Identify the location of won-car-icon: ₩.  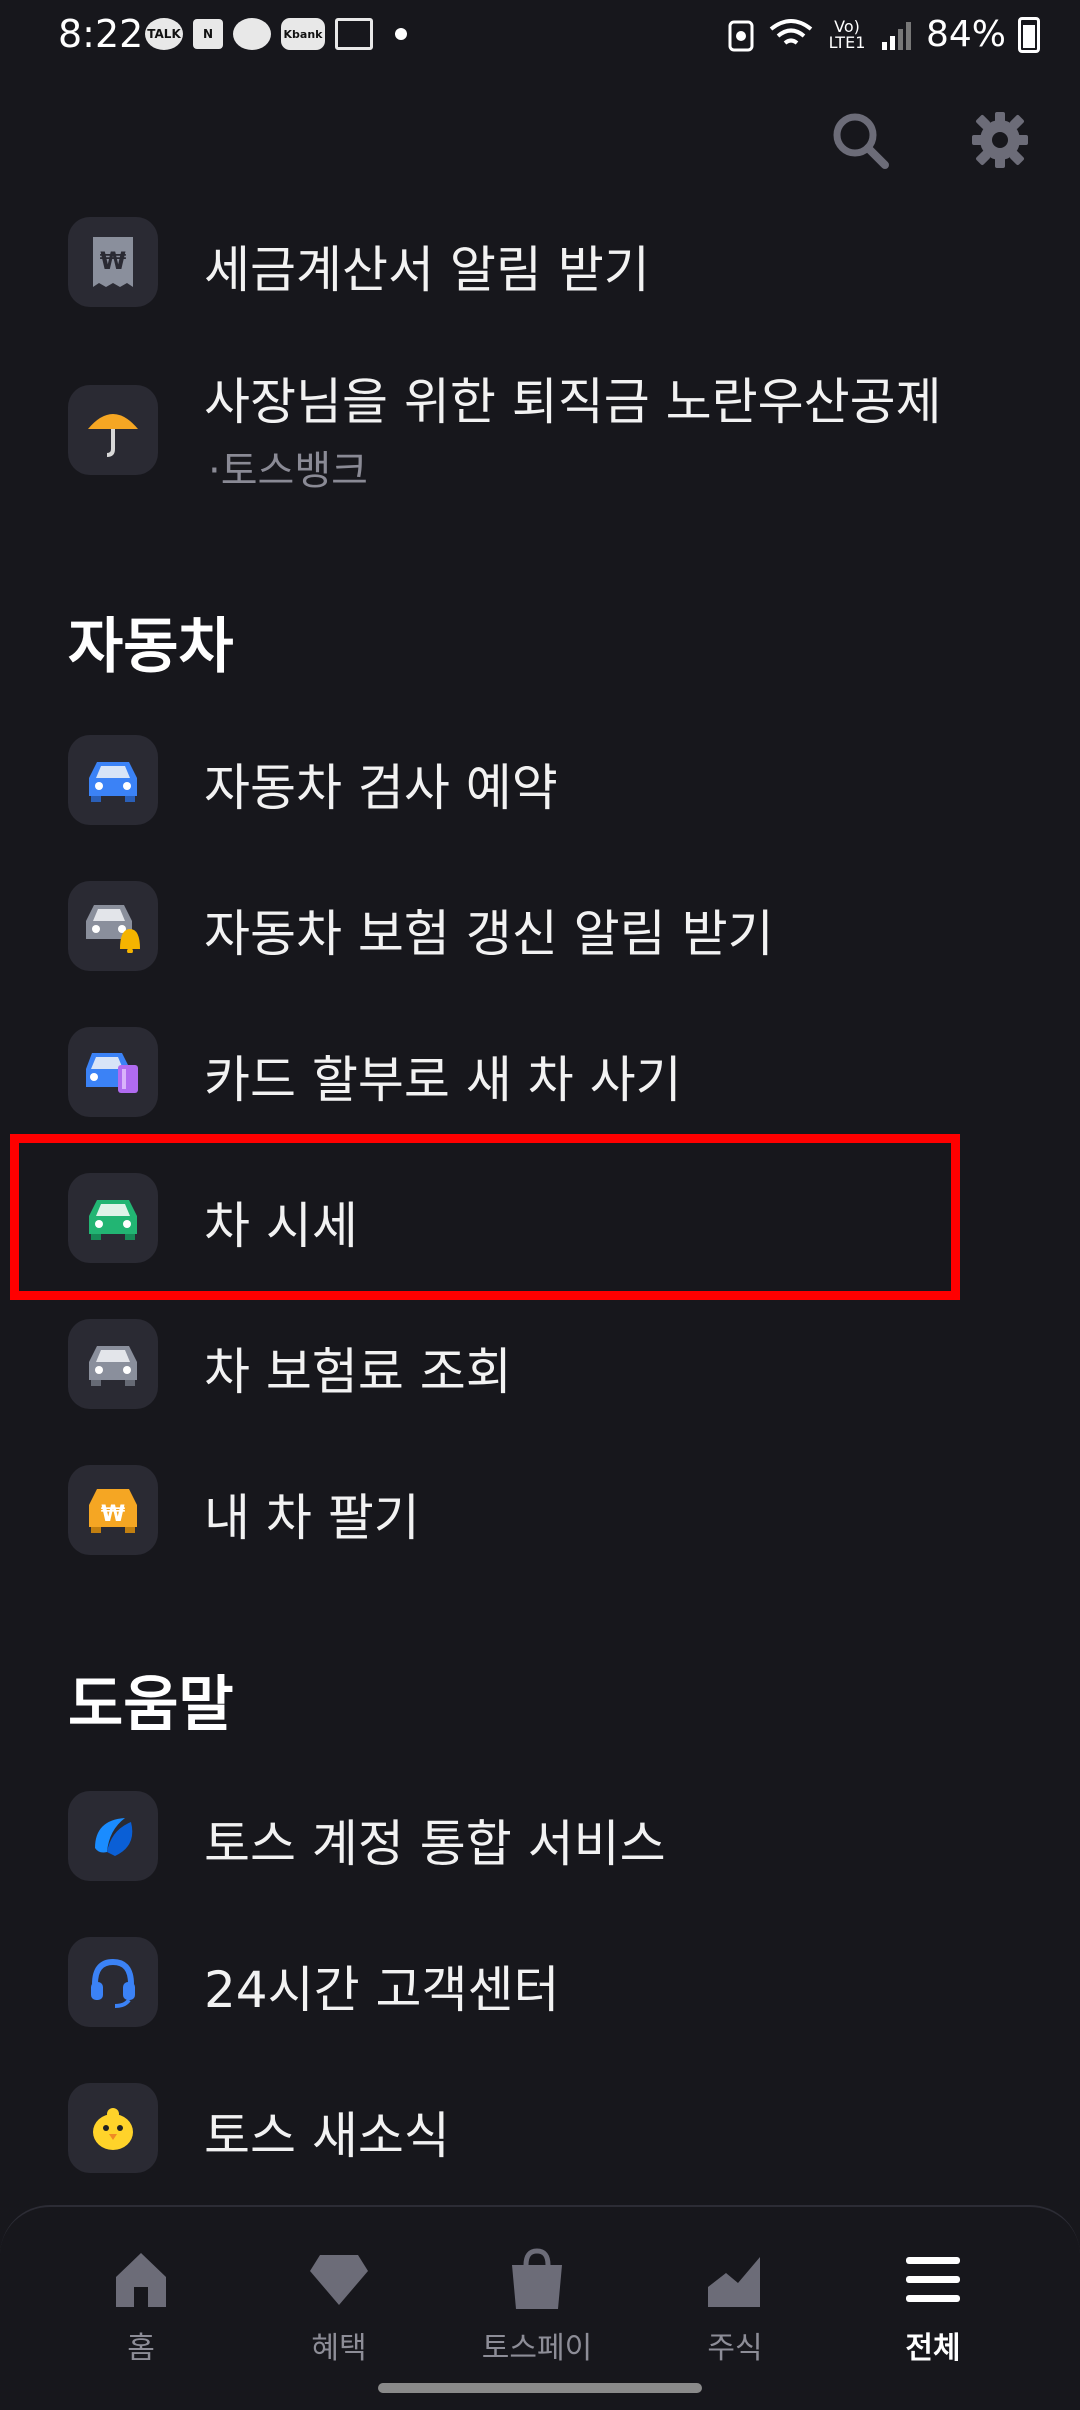
(113, 1511).